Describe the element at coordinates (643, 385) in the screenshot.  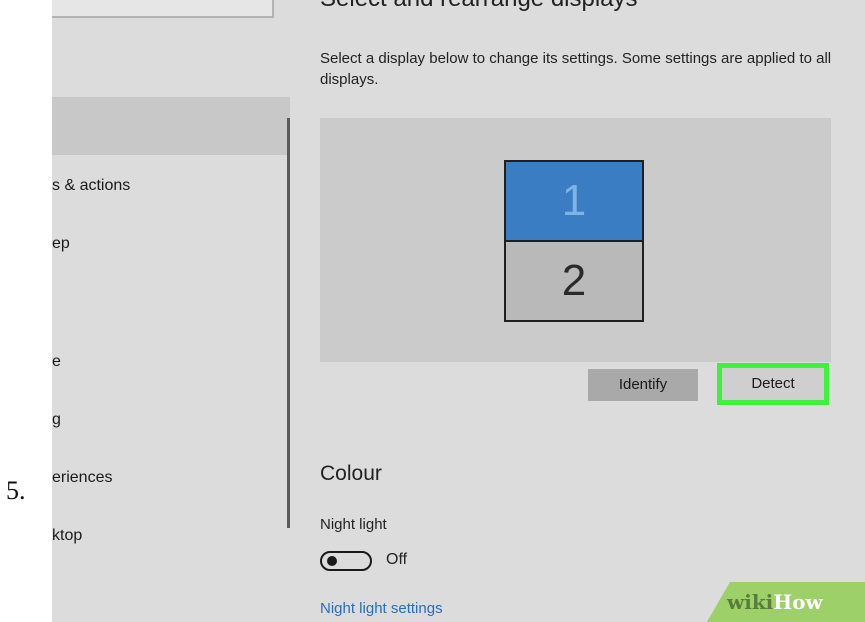
I see `identify-button: Identify` at that location.